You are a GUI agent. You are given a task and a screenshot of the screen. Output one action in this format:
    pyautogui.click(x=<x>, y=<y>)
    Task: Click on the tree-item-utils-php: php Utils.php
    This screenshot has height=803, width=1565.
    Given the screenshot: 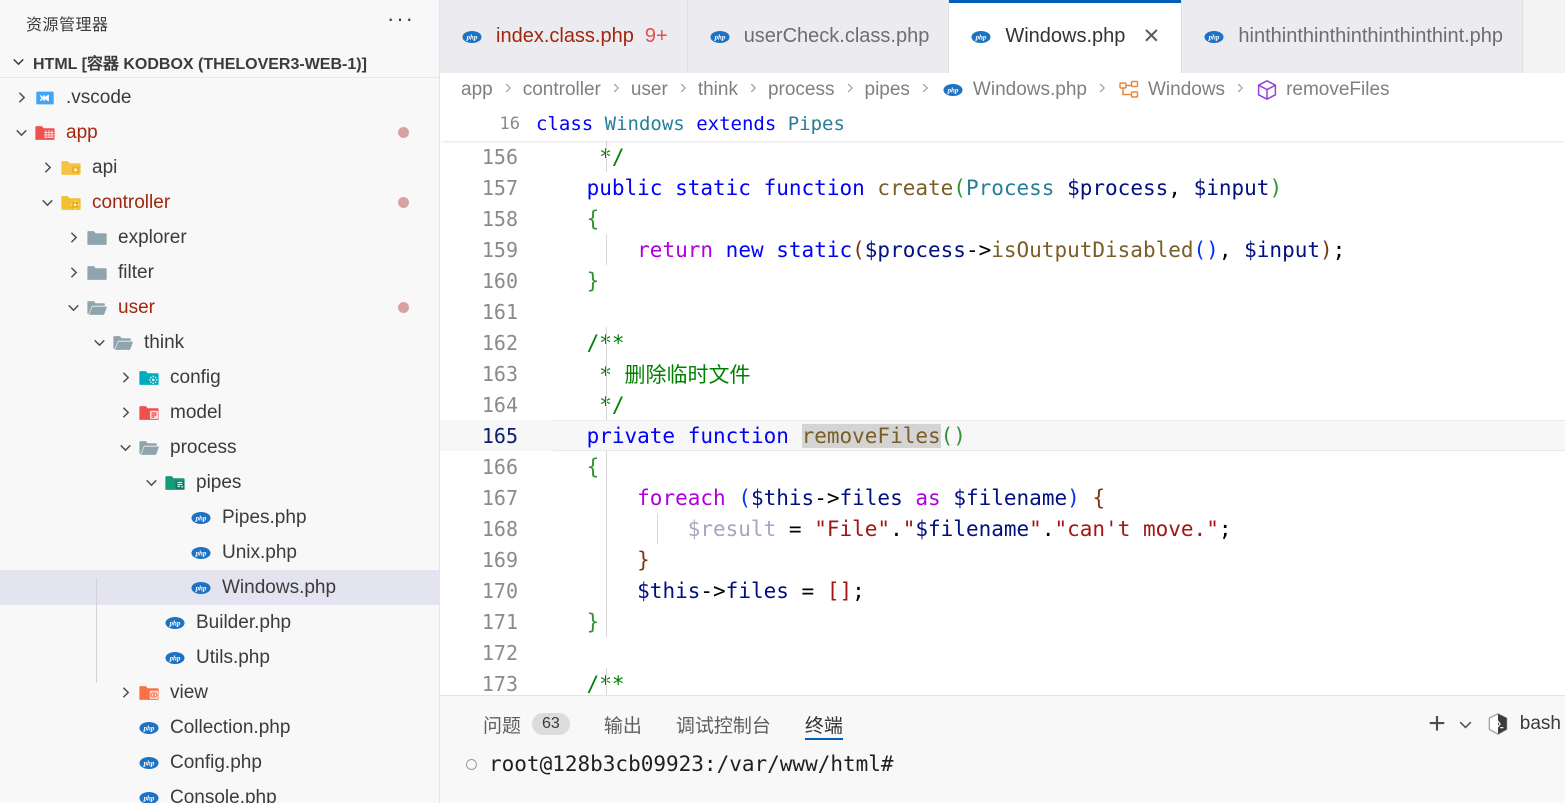 What is the action you would take?
    pyautogui.click(x=219, y=657)
    